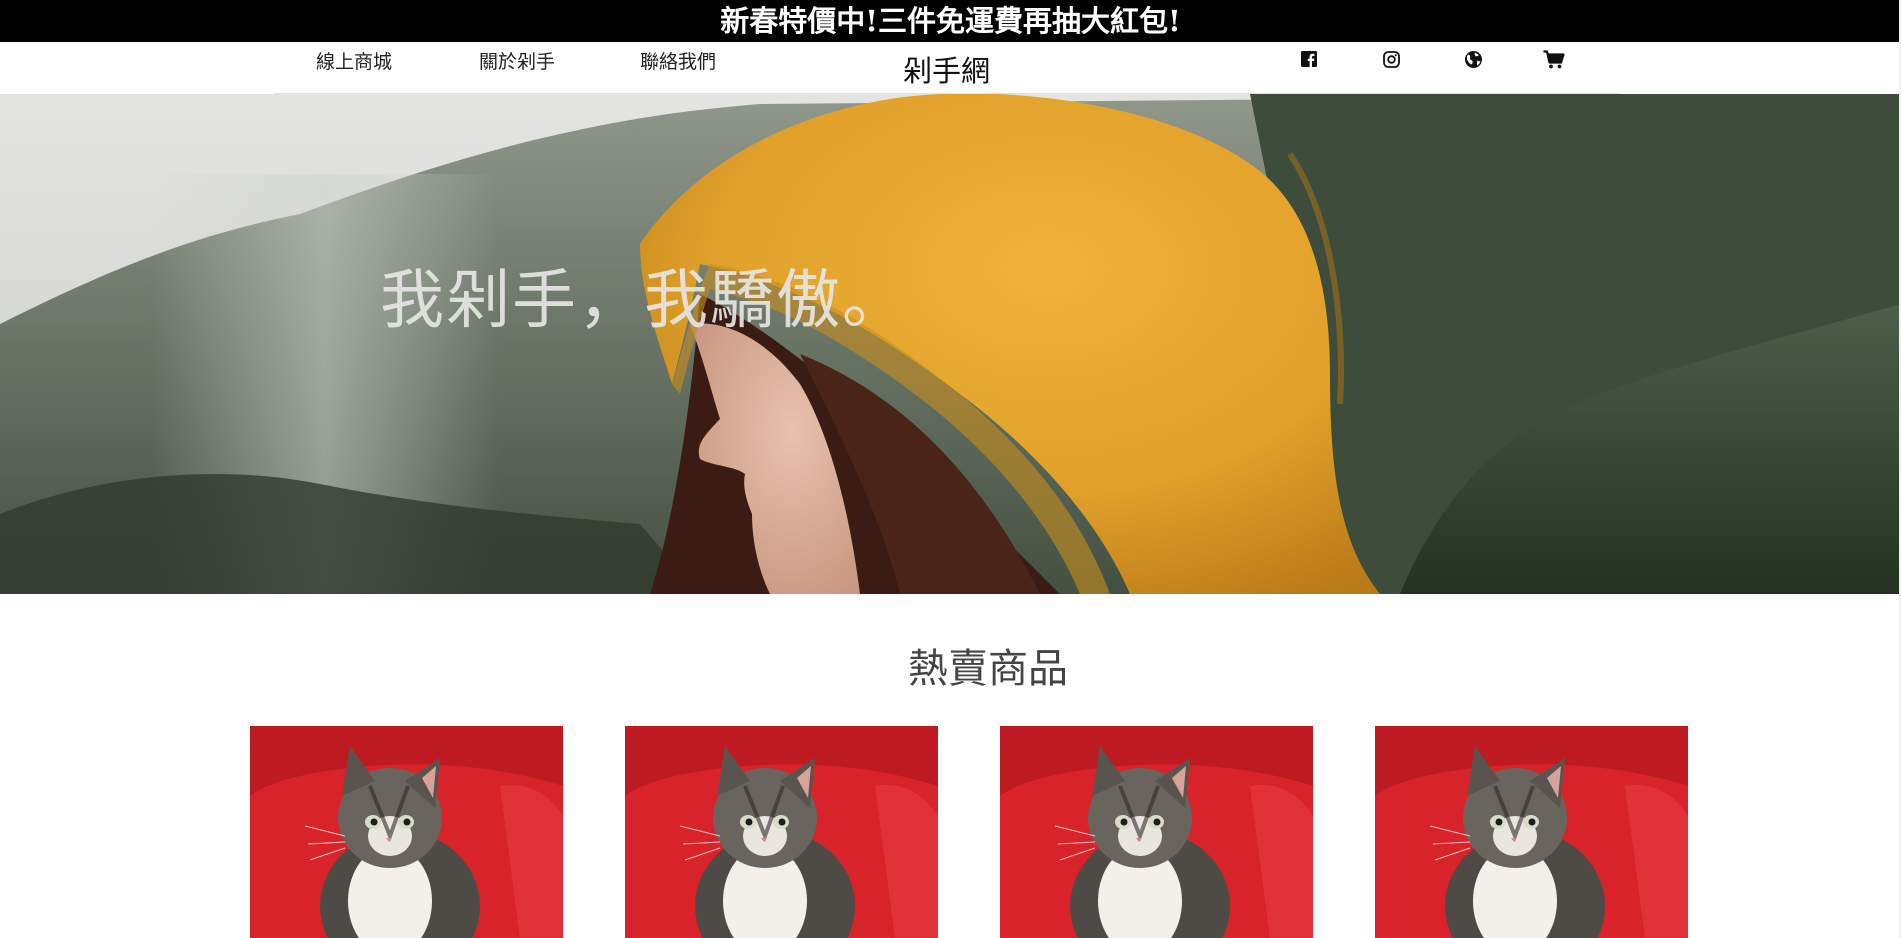  Describe the element at coordinates (644, 301) in the screenshot. I see `hero-title: 我剁手，我驕傲。` at that location.